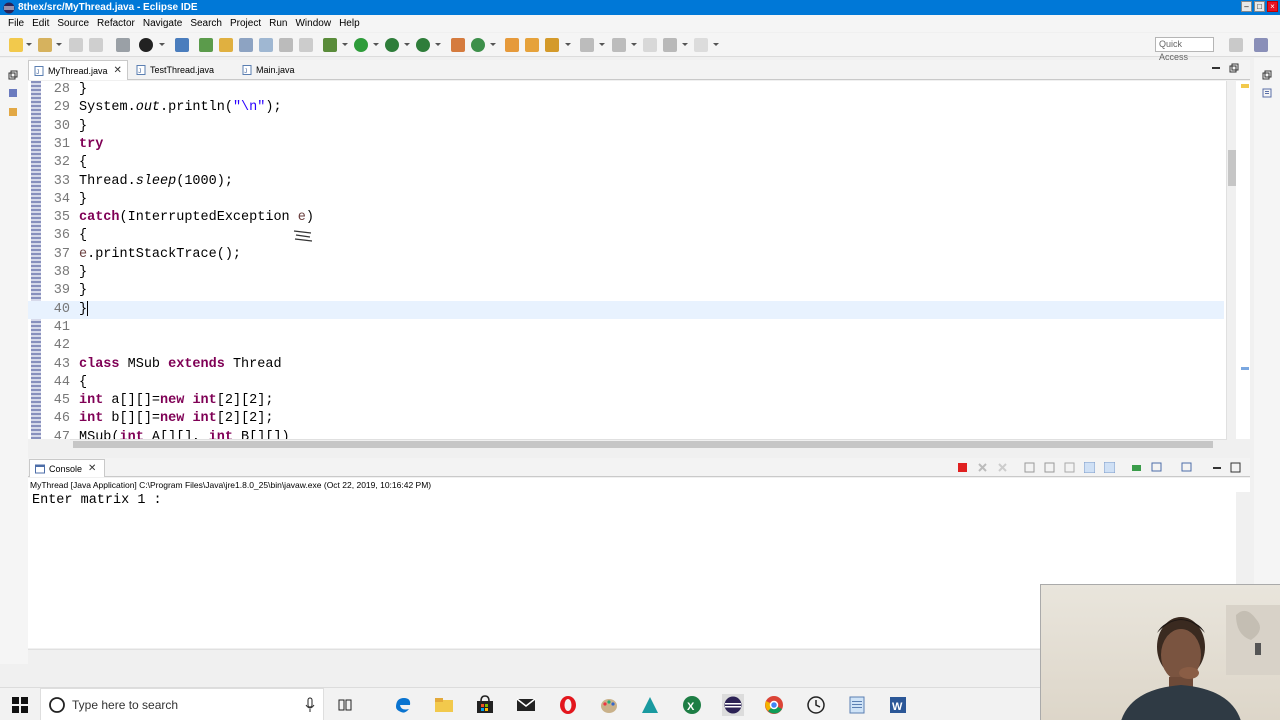 The width and height of the screenshot is (1280, 720). What do you see at coordinates (458, 45) in the screenshot?
I see `new-java-project-icon` at bounding box center [458, 45].